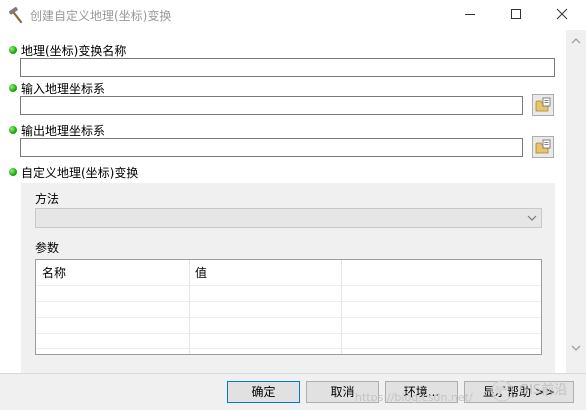 This screenshot has width=586, height=410. Describe the element at coordinates (288, 218) in the screenshot. I see `method-dropdown` at that location.